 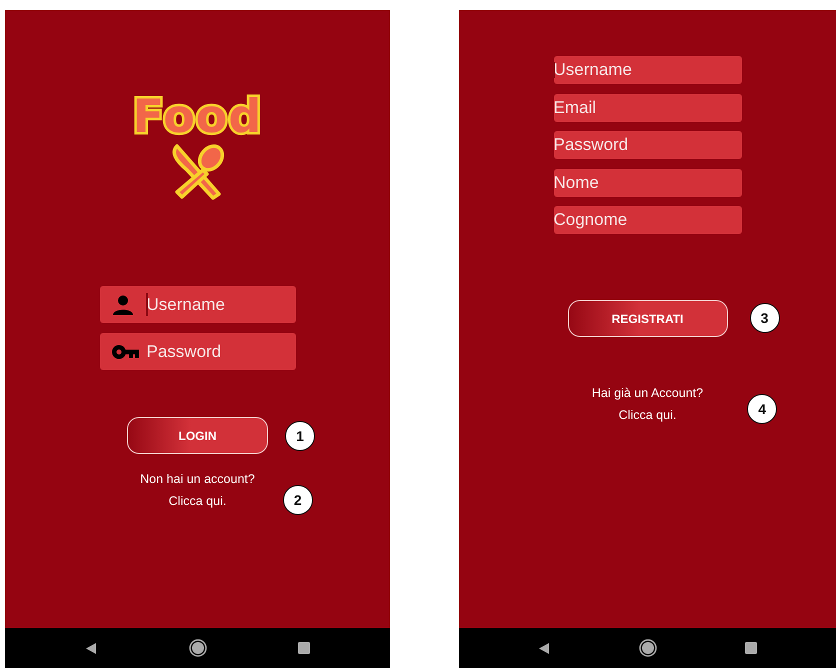 What do you see at coordinates (648, 182) in the screenshot?
I see `input-field: Nome` at bounding box center [648, 182].